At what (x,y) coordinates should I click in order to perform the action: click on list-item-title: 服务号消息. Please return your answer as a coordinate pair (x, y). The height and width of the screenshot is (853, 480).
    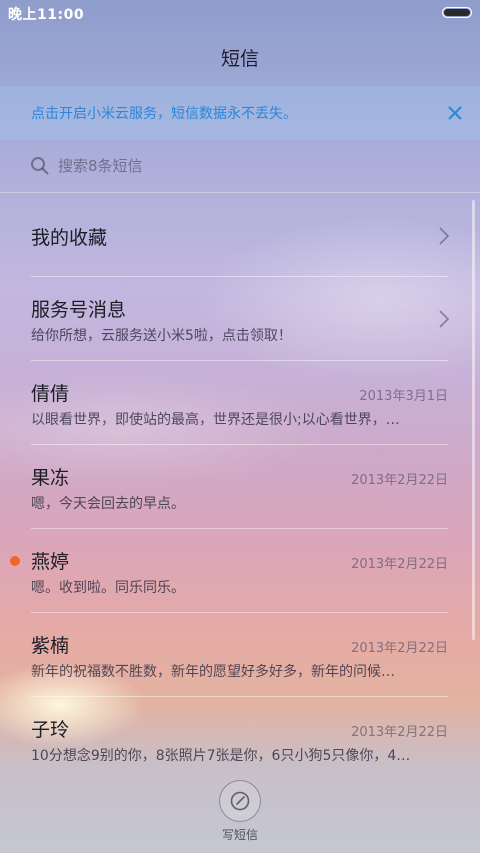
    Looking at the image, I should click on (79, 310).